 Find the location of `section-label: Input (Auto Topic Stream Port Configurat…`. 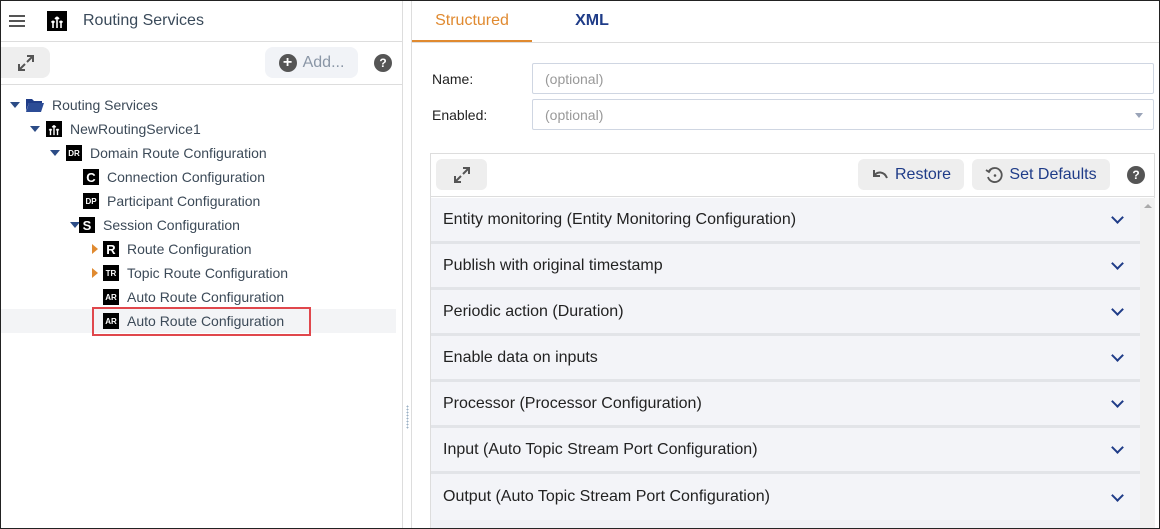

section-label: Input (Auto Topic Stream Port Configurat… is located at coordinates (600, 449).